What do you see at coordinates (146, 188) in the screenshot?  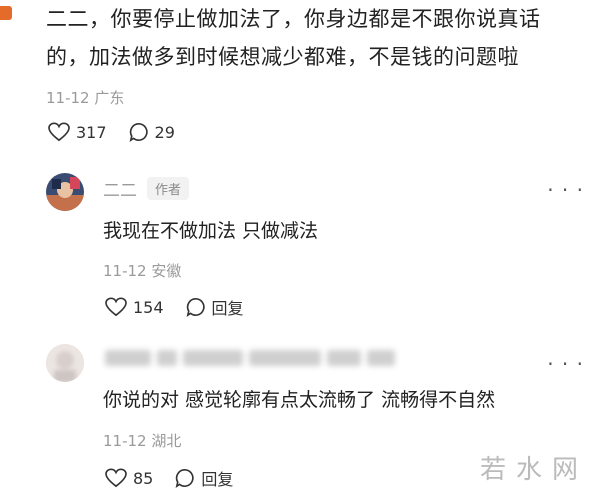 I see `reply1-name-row: 二二 作者` at bounding box center [146, 188].